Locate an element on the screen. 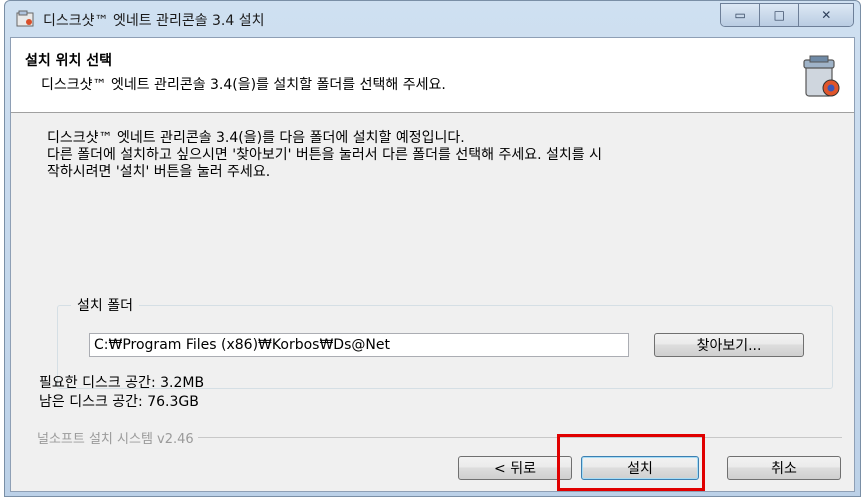  window-controls: ▭ □ ✕ is located at coordinates (787, 15).